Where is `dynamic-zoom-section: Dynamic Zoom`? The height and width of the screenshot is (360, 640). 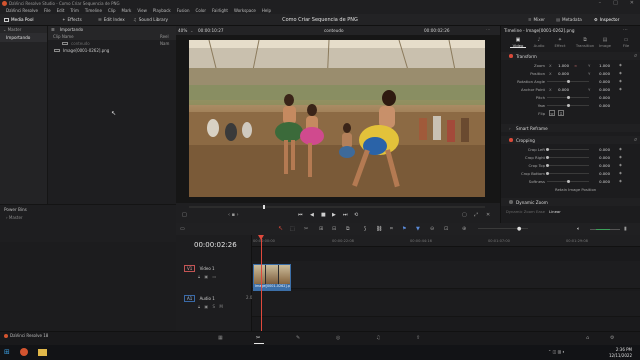
dynamic-zoom-section: Dynamic Zoom is located at coordinates (570, 202).